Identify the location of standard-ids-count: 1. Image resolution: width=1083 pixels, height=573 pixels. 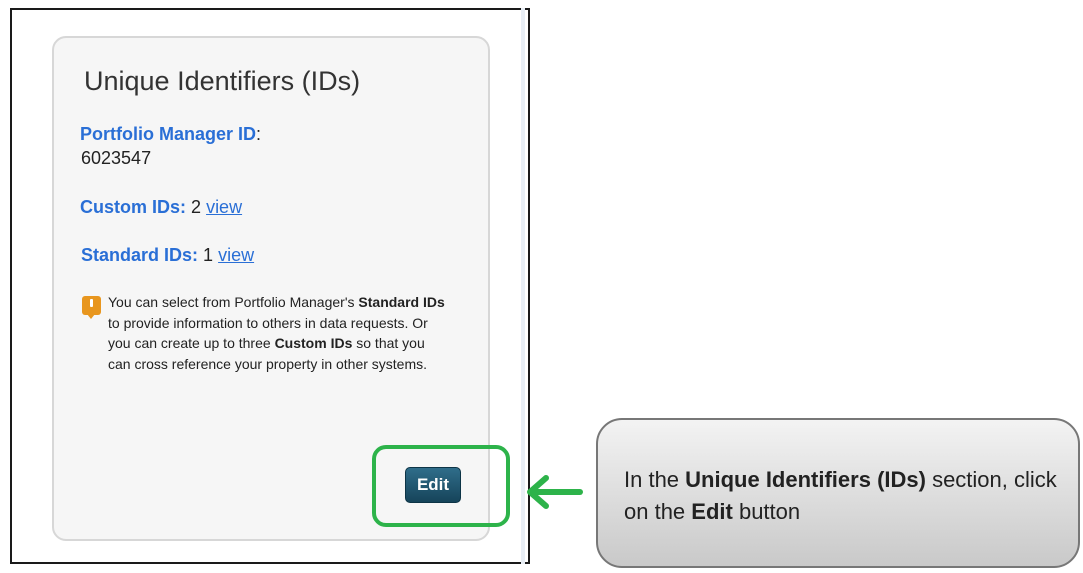
(208, 255).